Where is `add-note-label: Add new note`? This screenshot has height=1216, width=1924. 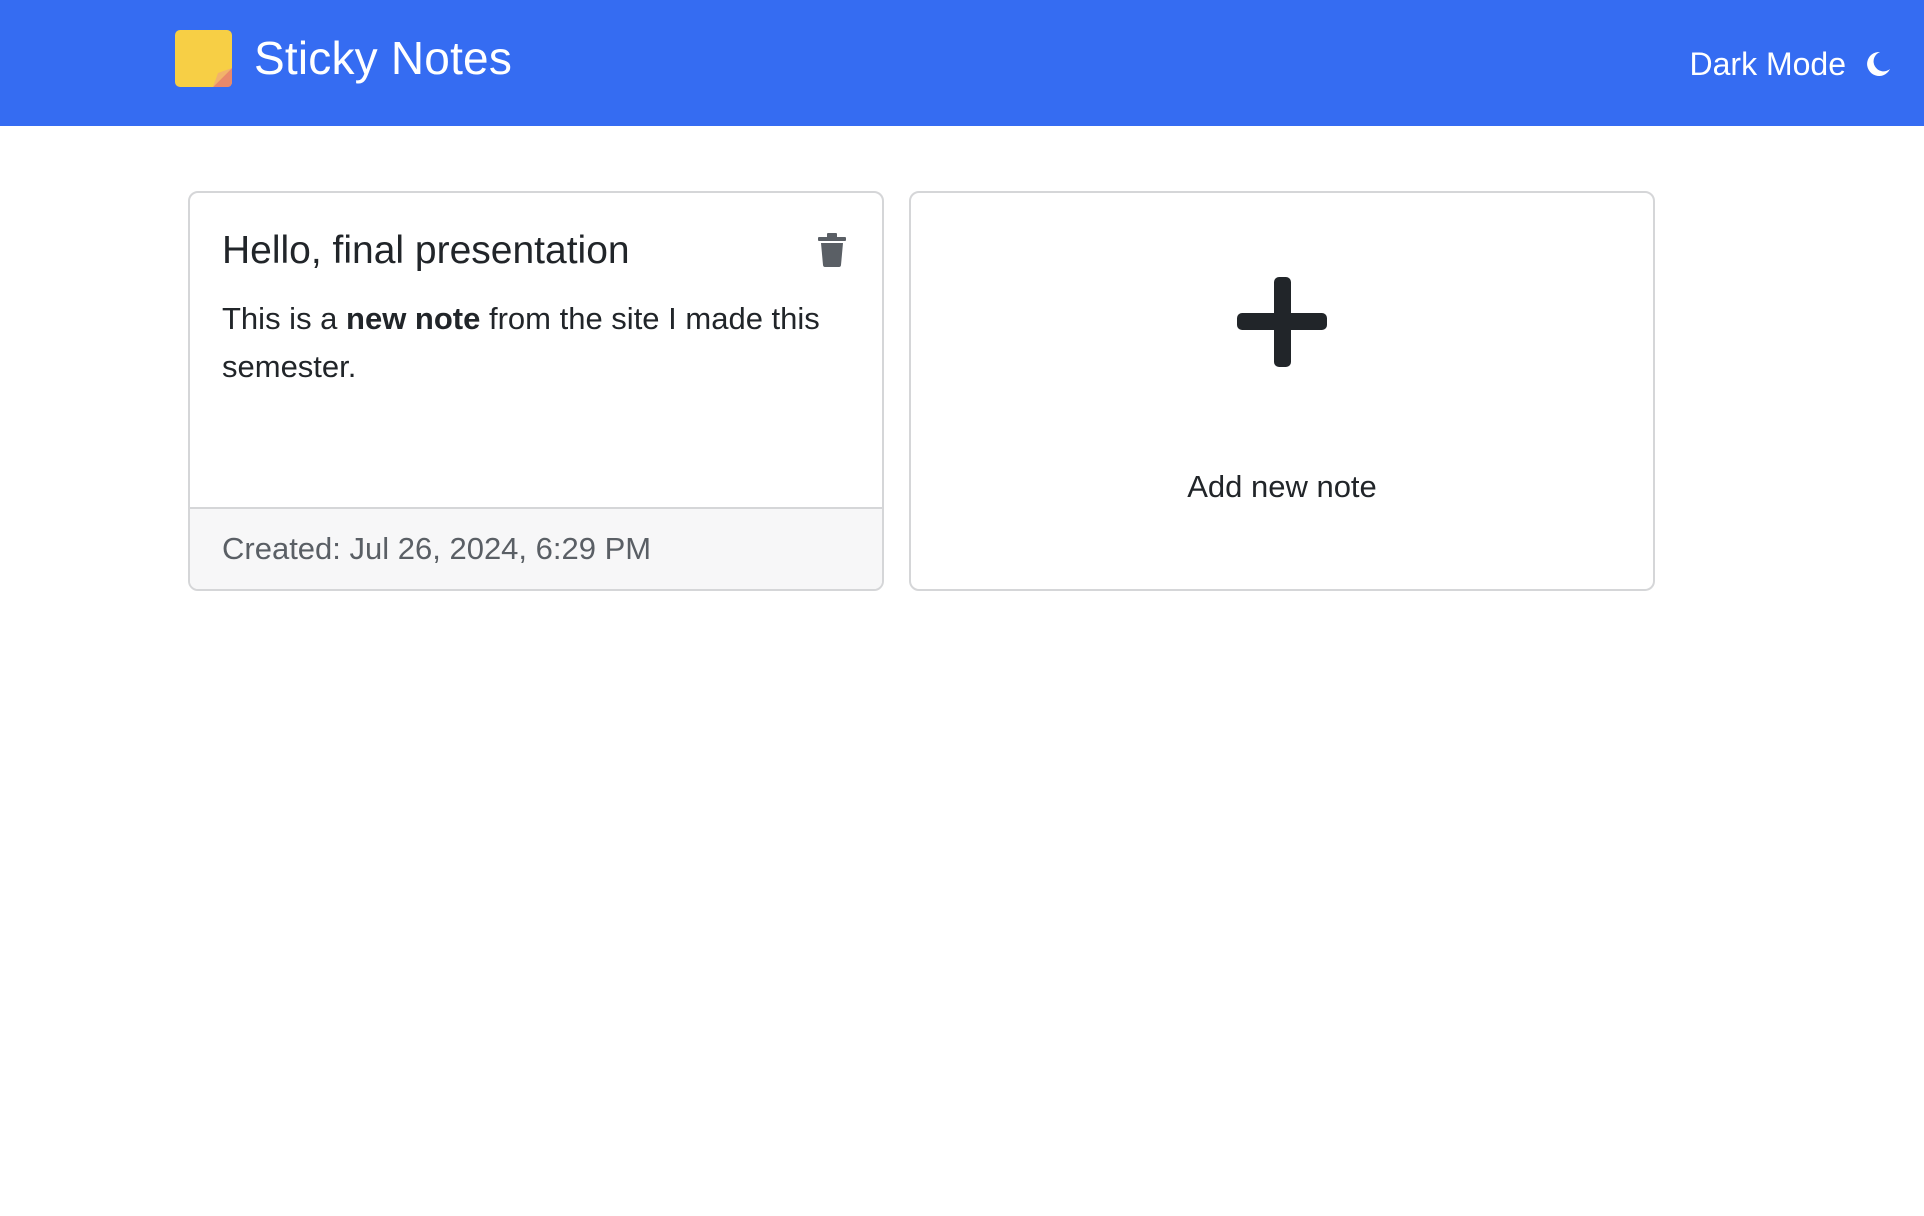
add-note-label: Add new note is located at coordinates (1282, 486).